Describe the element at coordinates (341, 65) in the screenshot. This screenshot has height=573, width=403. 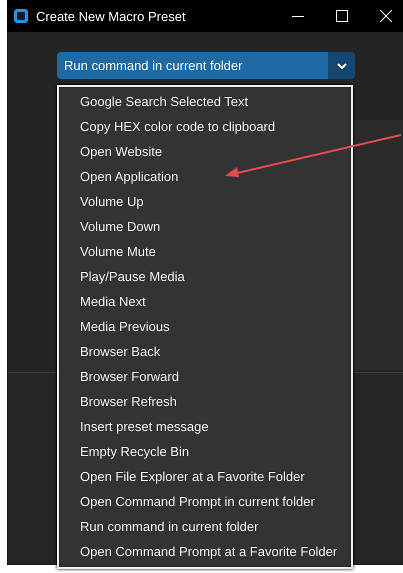
I see `chevron-down-icon` at that location.